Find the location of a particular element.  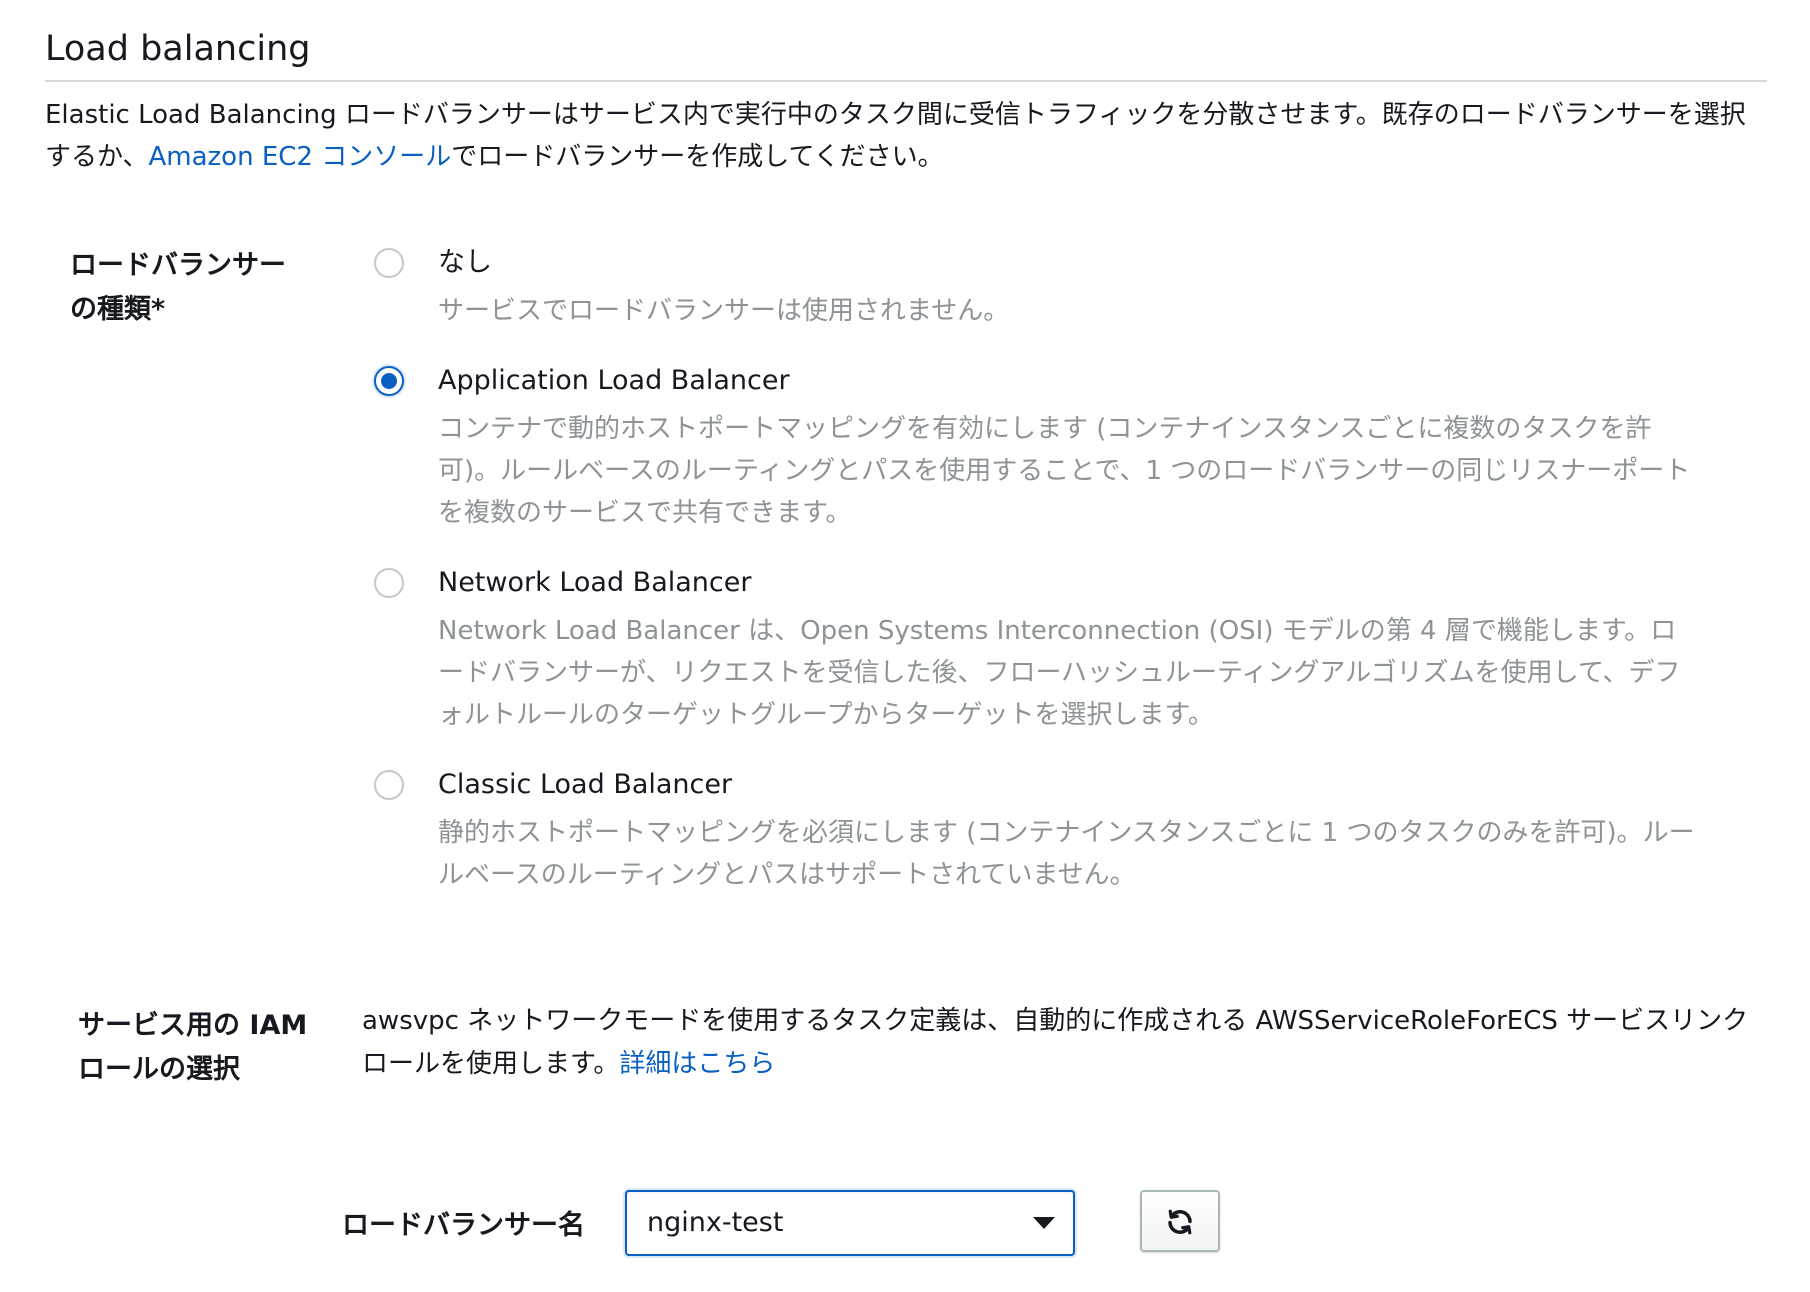

lb-type-label: ロードバランサーの種類* is located at coordinates (178, 287).